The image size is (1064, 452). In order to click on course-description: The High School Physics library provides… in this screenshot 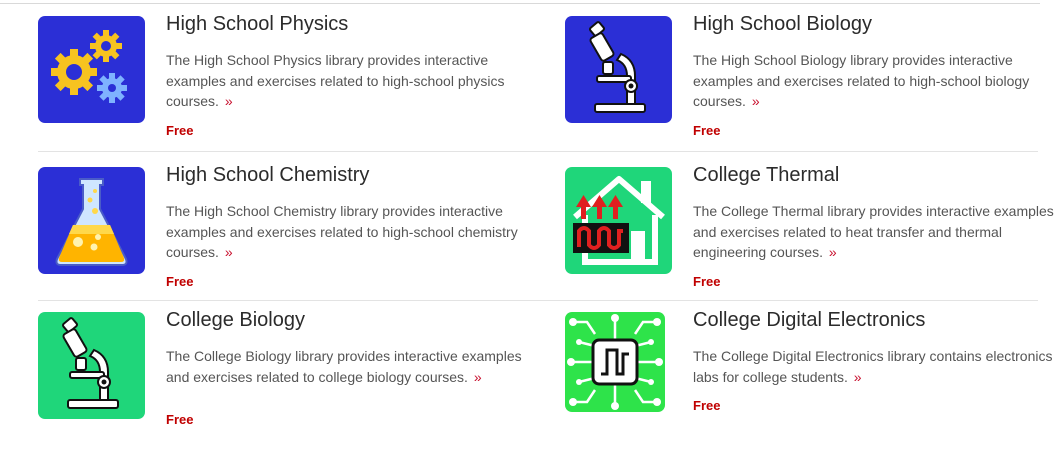, I will do `click(352, 81)`.